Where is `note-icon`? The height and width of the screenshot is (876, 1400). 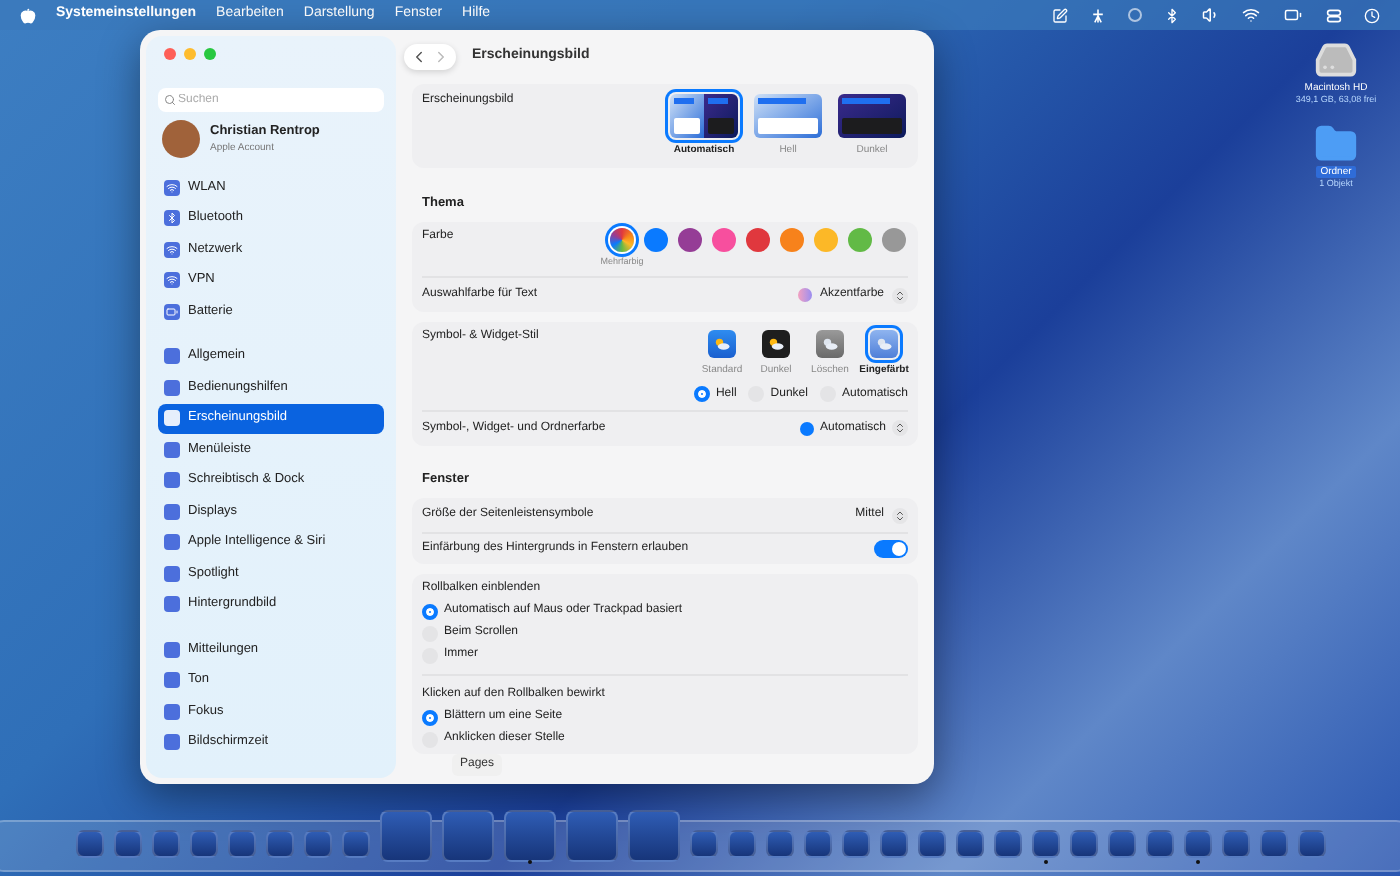
note-icon is located at coordinates (1060, 15).